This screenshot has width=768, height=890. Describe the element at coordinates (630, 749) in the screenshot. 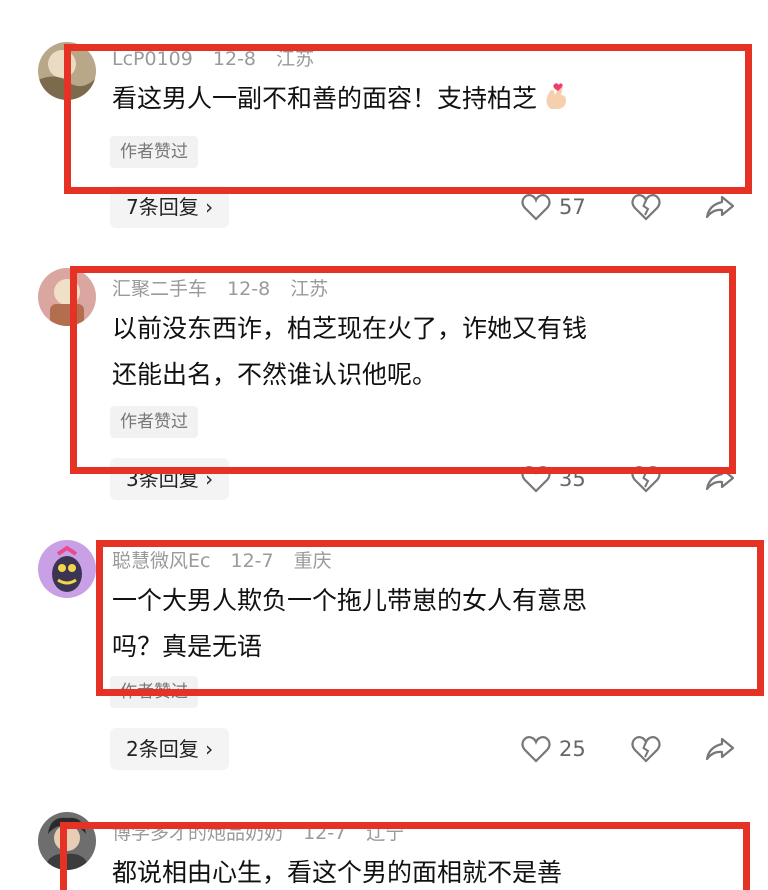

I see `comment-actions: 25` at that location.